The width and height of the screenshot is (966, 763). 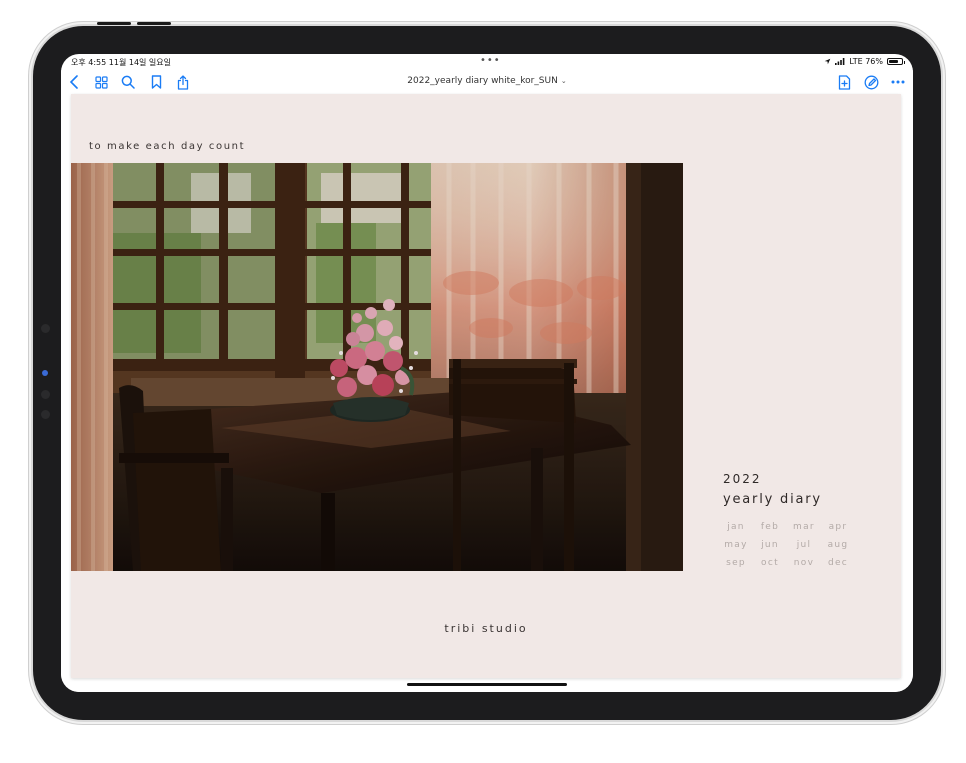 I want to click on top-button-right, so click(x=154, y=23).